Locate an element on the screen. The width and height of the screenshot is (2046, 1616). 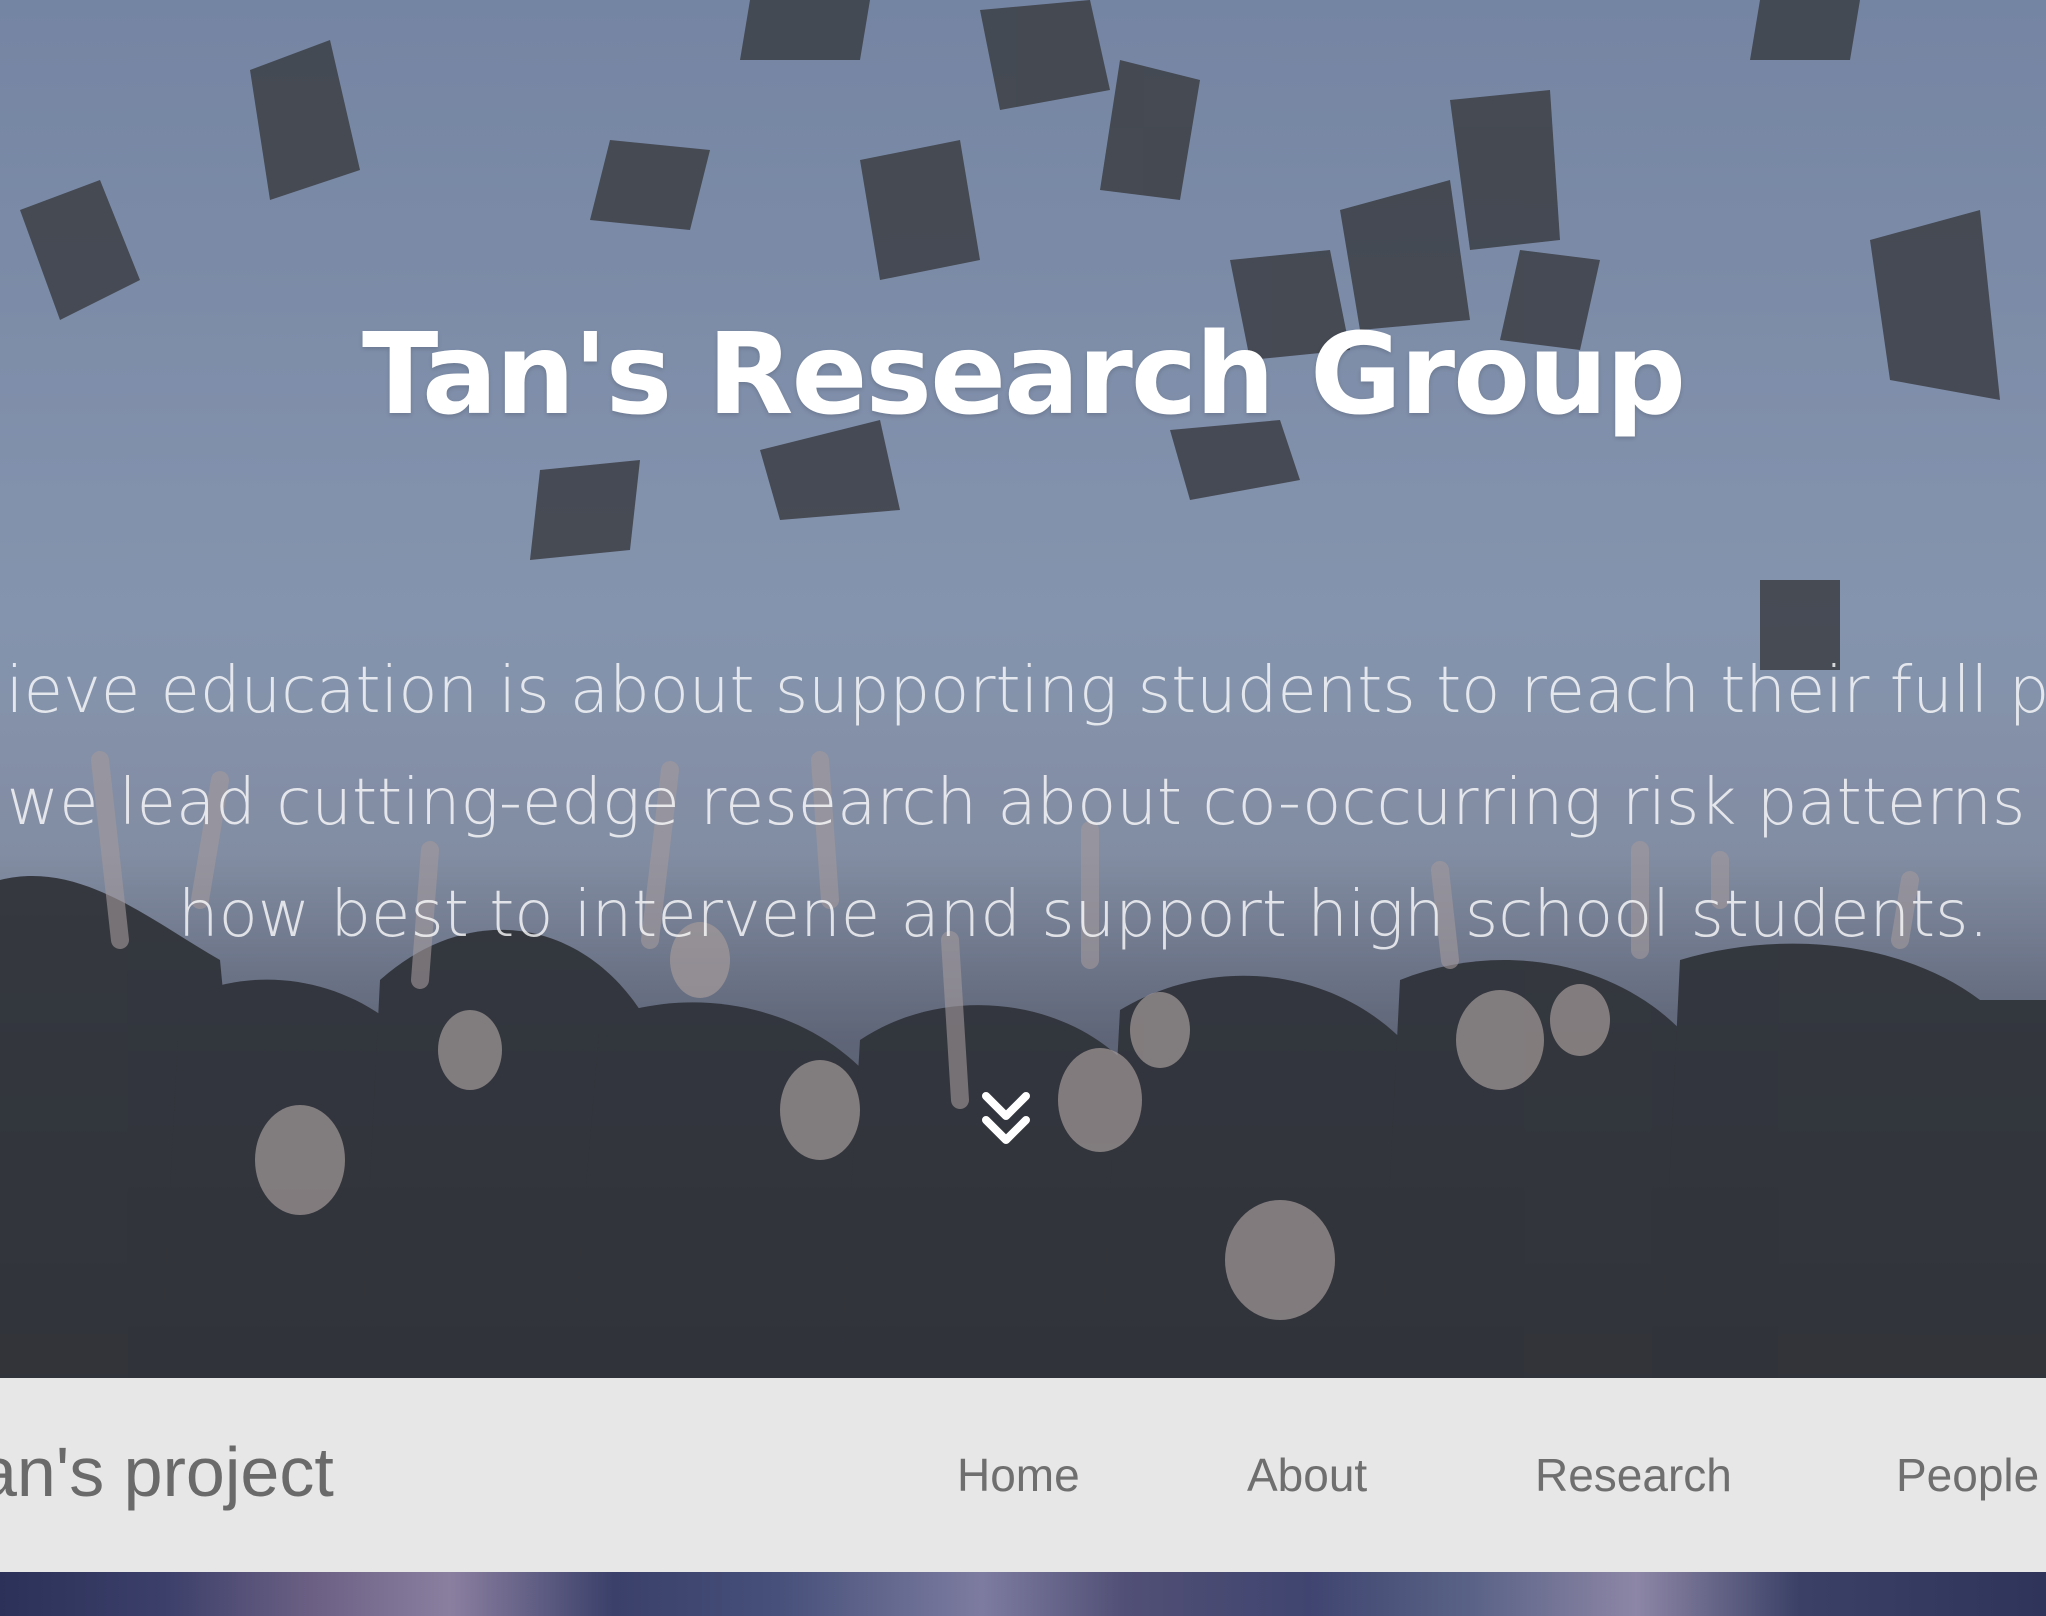
double-chevron-down-icon is located at coordinates (1006, 1118).